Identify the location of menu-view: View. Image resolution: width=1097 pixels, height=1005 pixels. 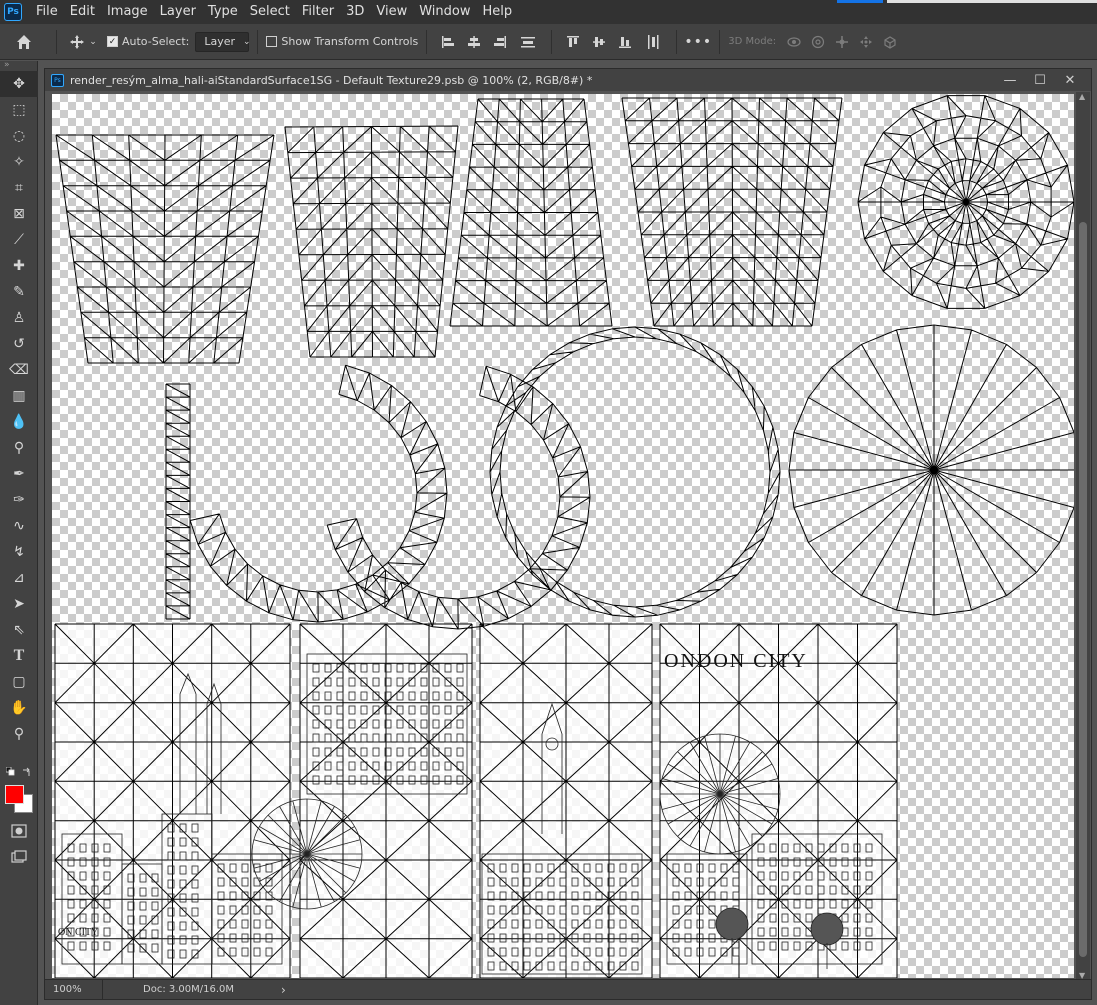
(391, 12).